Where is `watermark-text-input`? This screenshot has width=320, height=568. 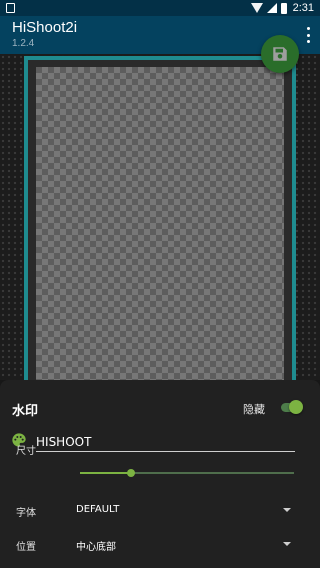
watermark-text-input is located at coordinates (165, 441).